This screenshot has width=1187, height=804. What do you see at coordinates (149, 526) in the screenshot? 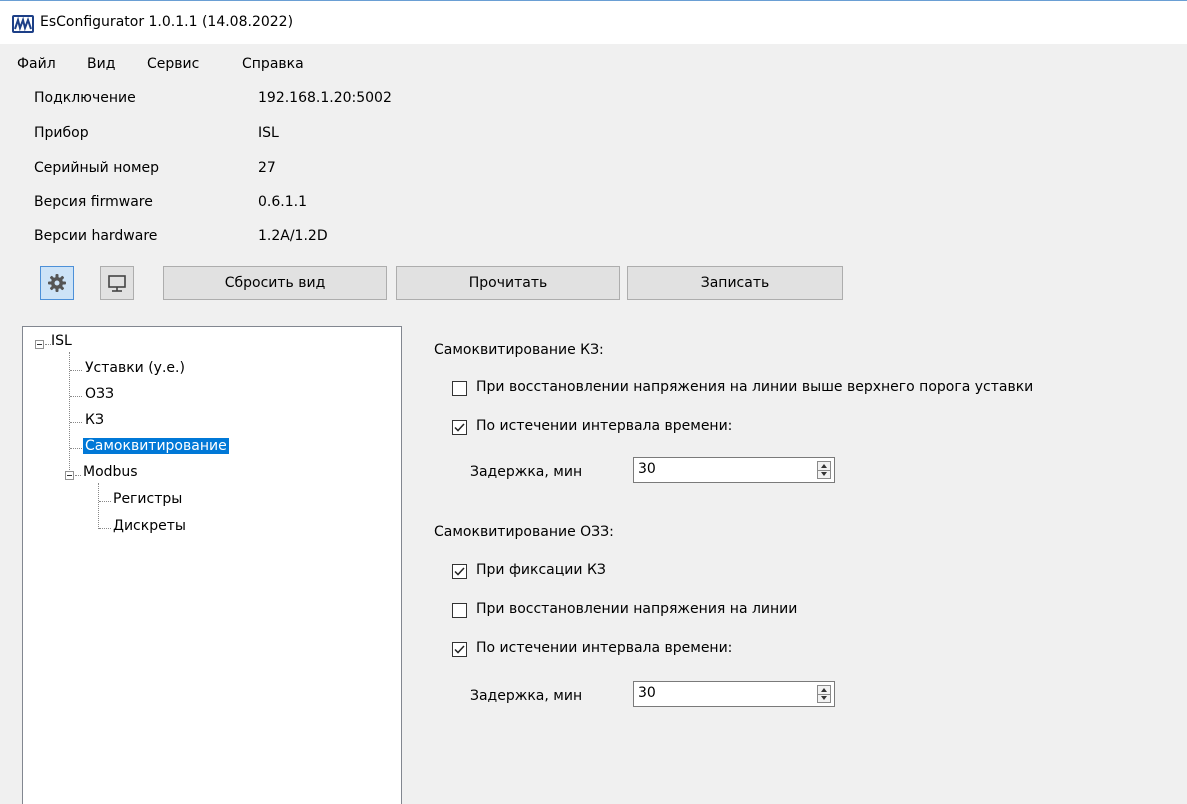
I see `tree-item-discretes: Дискреты` at bounding box center [149, 526].